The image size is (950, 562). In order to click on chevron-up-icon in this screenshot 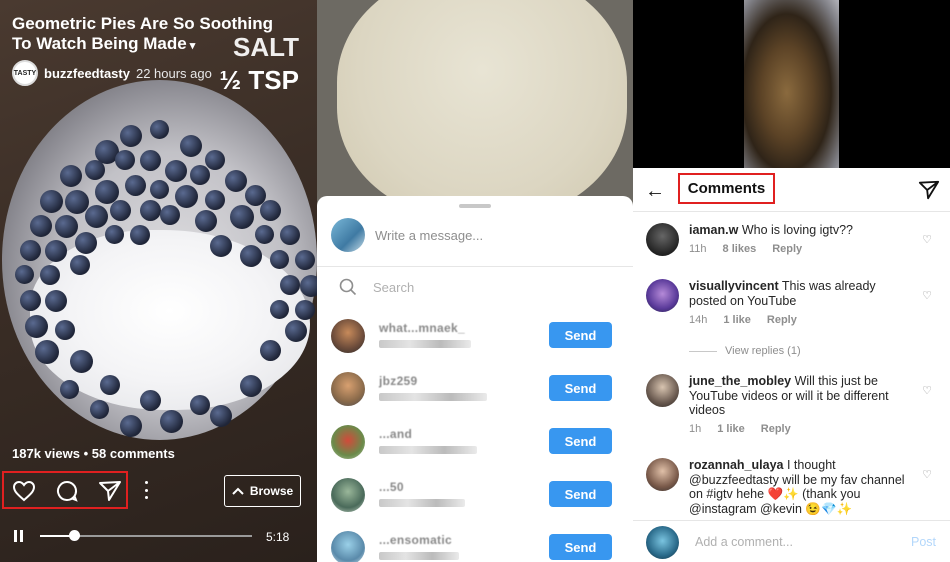, I will do `click(238, 491)`.